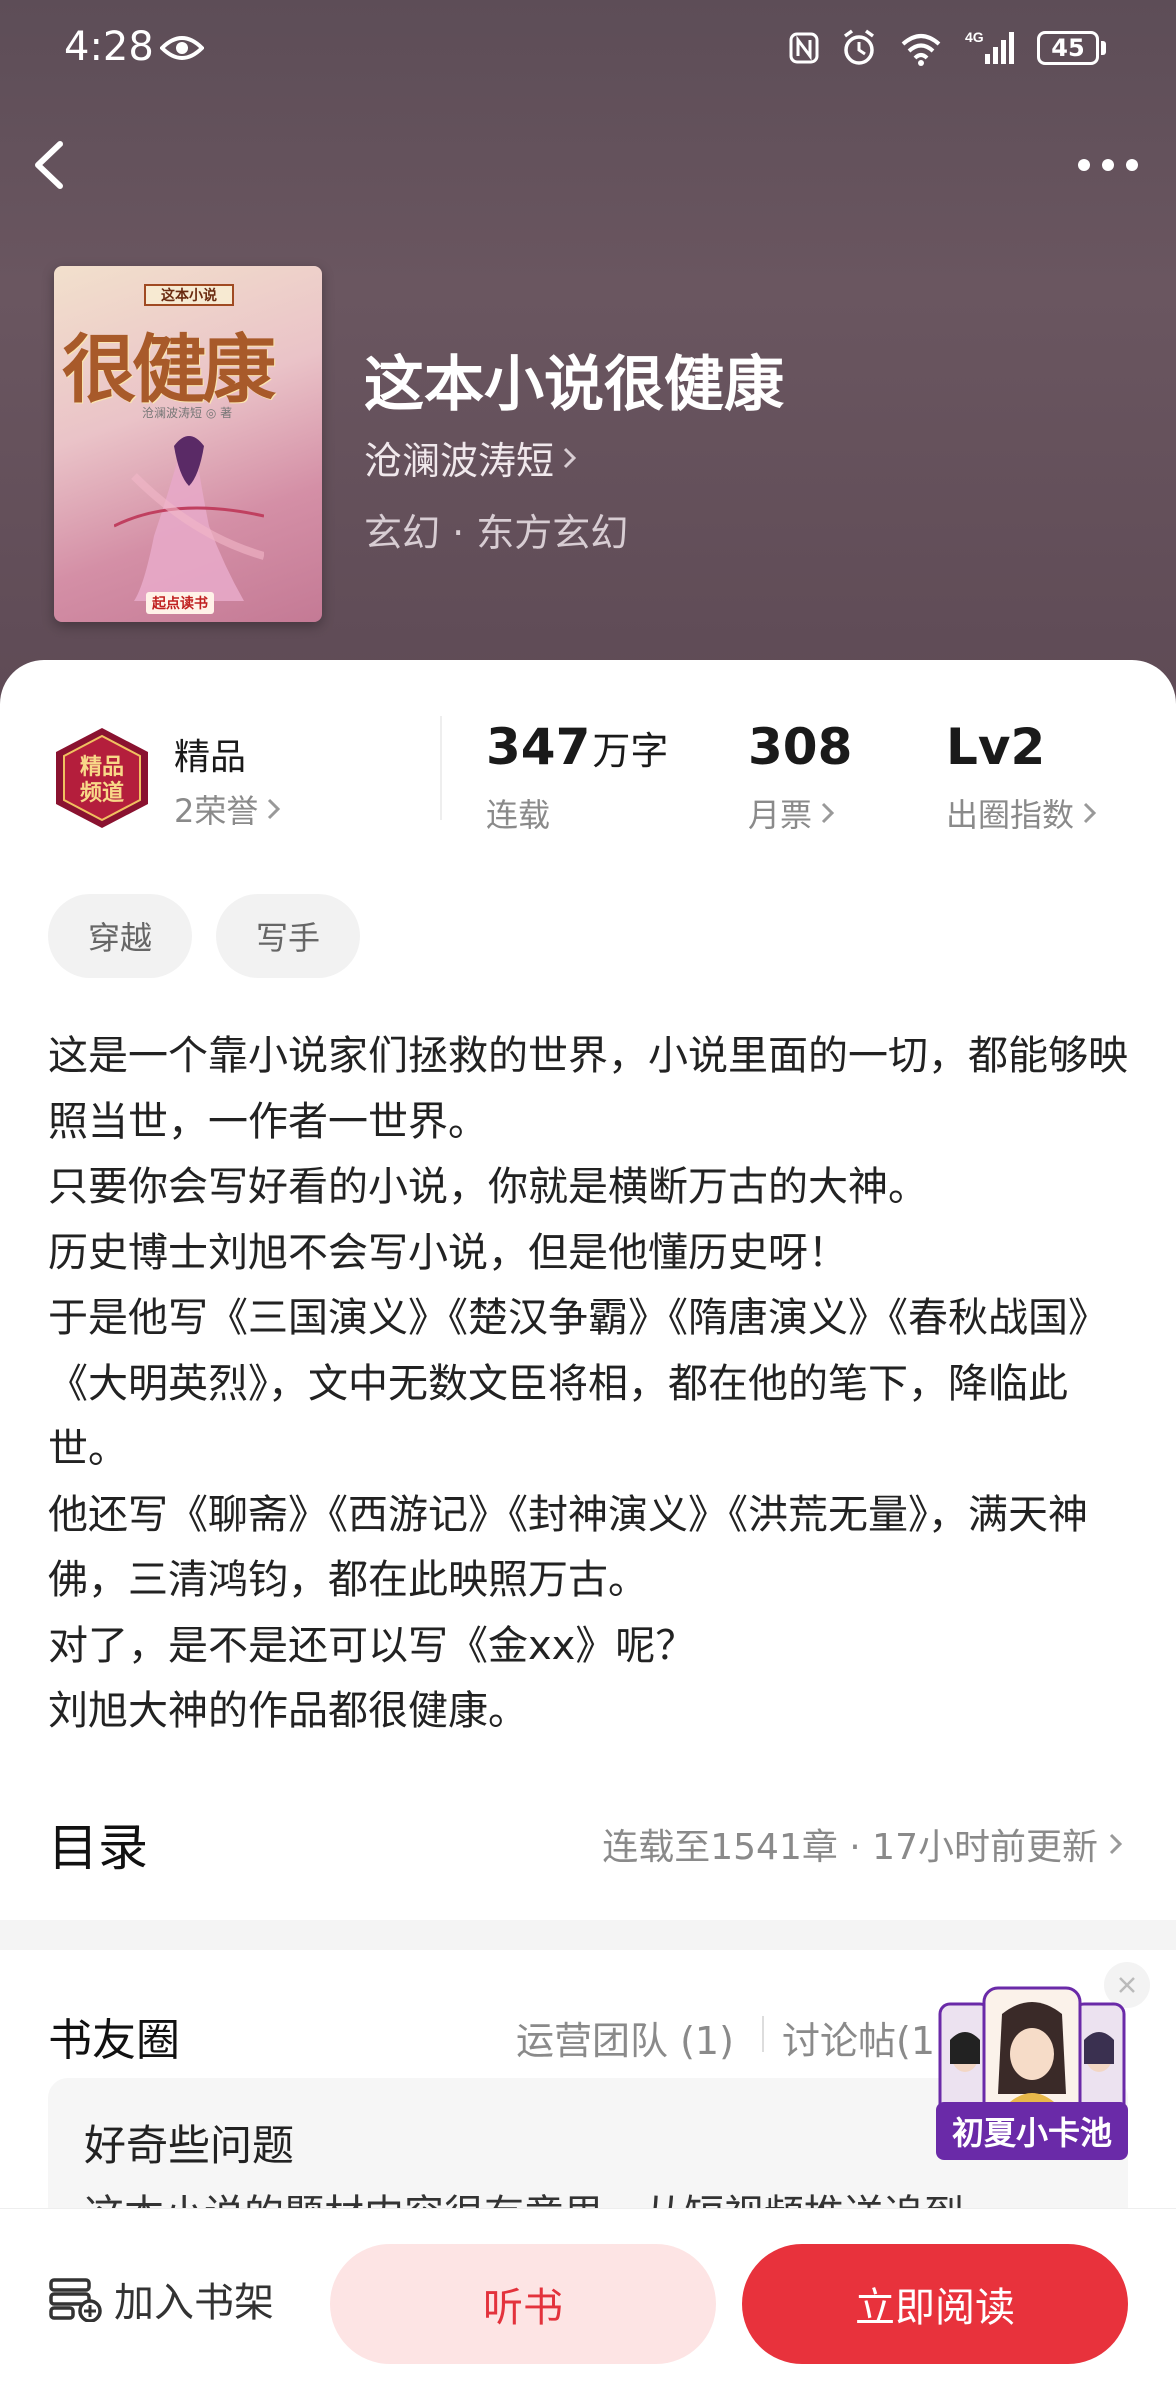 The width and height of the screenshot is (1176, 2400). I want to click on monthly-tickets-label: 月票, so click(780, 815).